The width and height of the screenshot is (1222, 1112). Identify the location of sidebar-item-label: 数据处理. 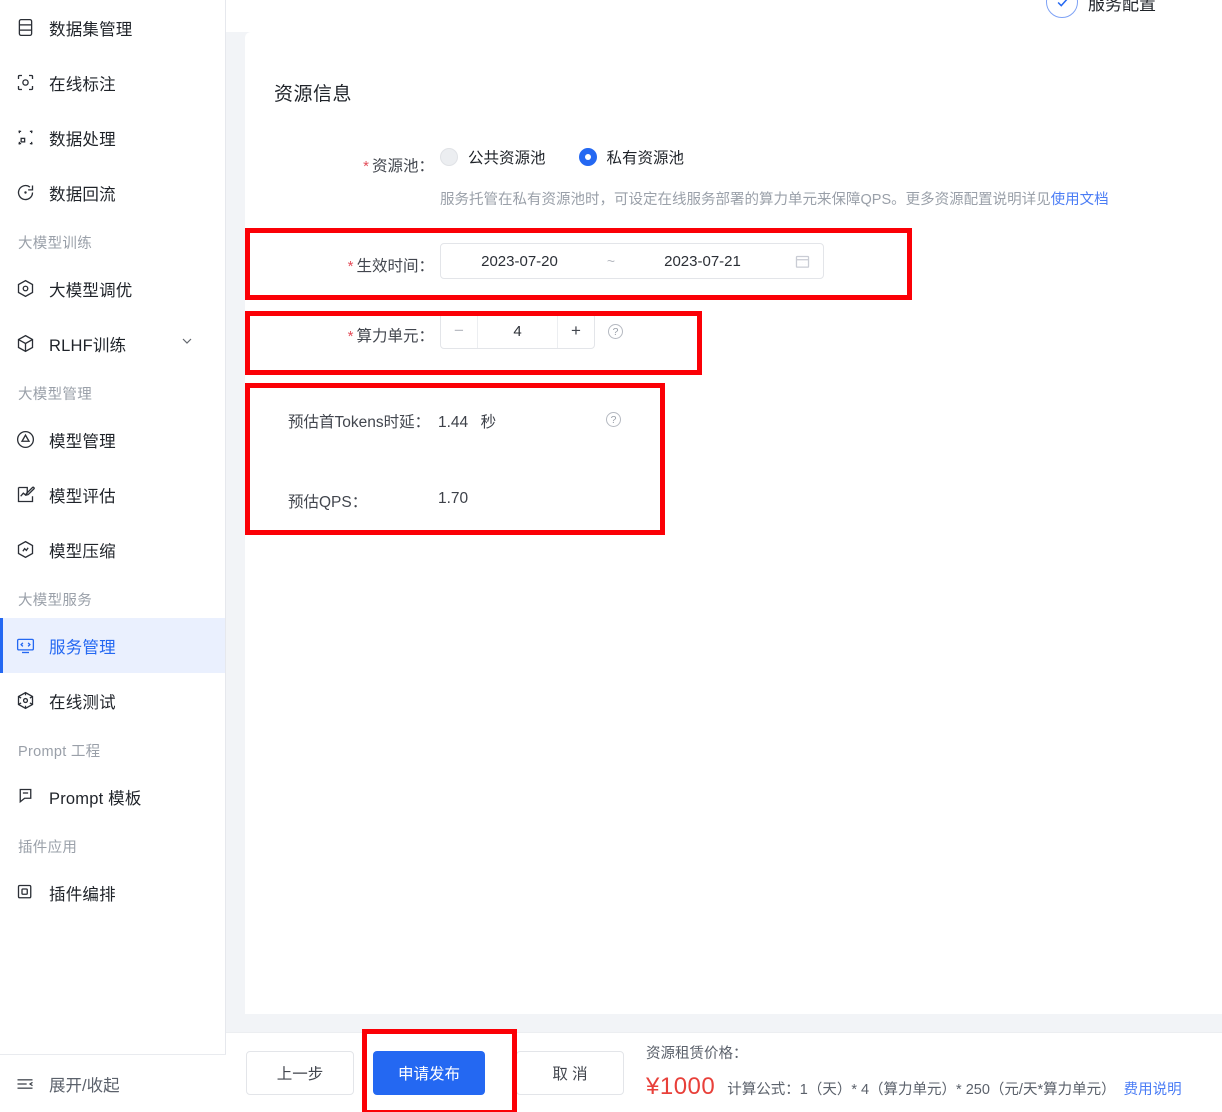
(82, 139).